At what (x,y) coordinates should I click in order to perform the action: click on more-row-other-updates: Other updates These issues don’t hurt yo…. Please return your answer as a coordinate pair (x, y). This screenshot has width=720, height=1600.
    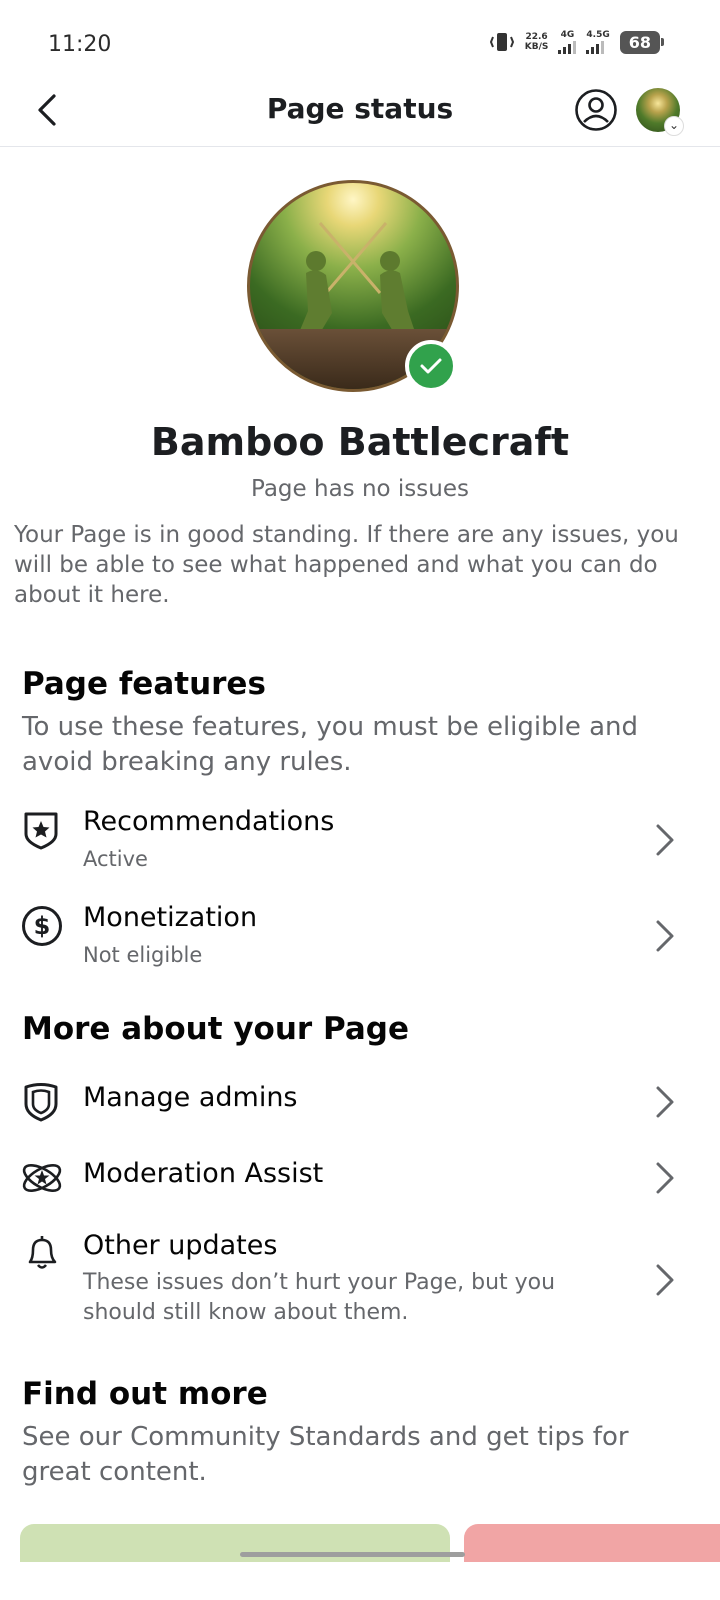
    Looking at the image, I should click on (360, 1281).